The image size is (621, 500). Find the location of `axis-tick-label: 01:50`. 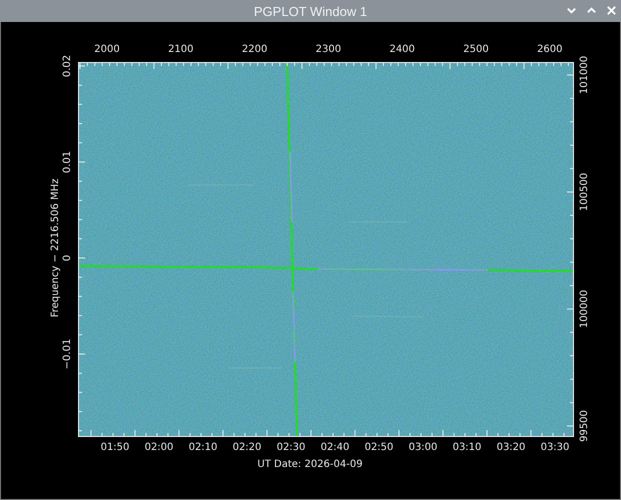

axis-tick-label: 01:50 is located at coordinates (115, 448).